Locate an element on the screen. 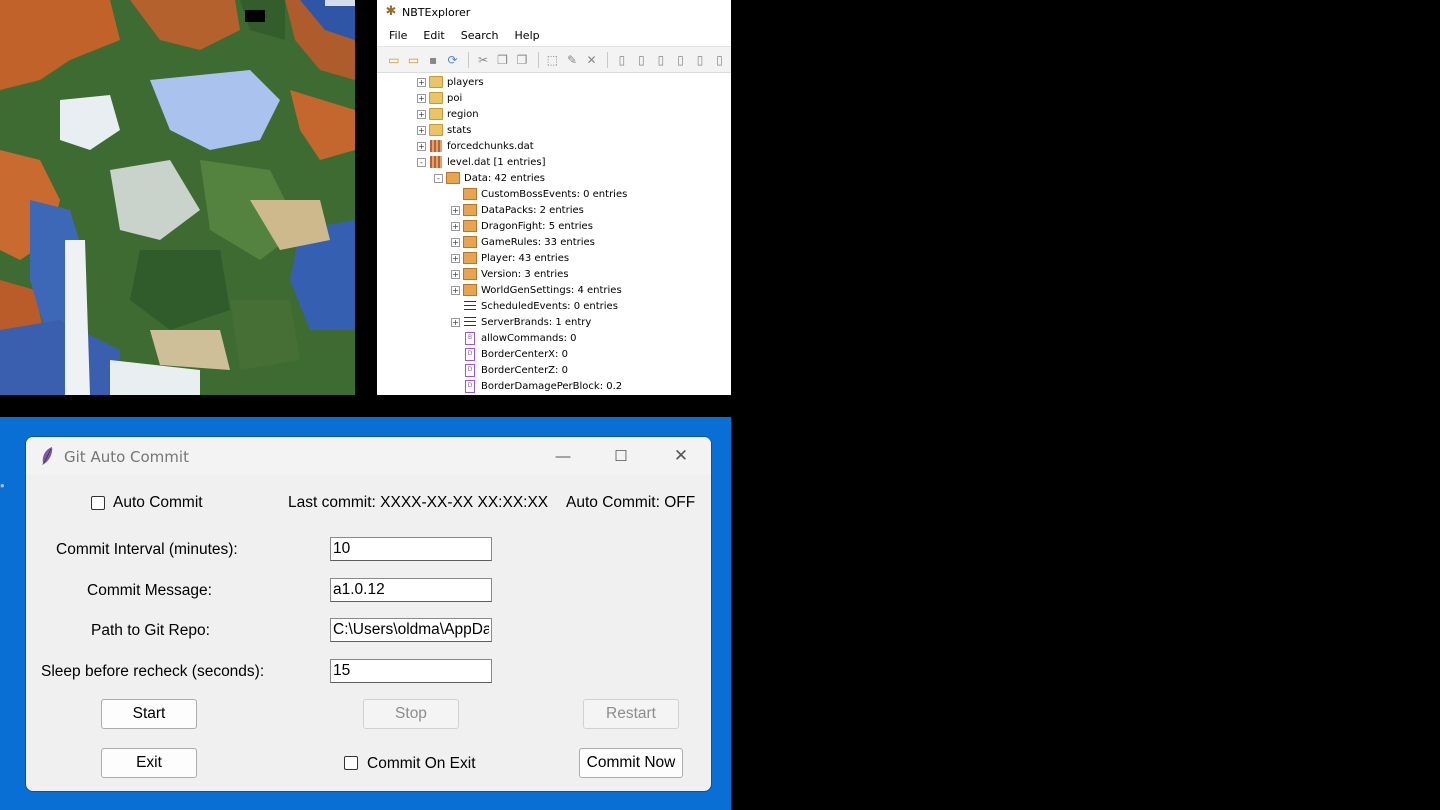  delete-icon: ✕ is located at coordinates (592, 59).